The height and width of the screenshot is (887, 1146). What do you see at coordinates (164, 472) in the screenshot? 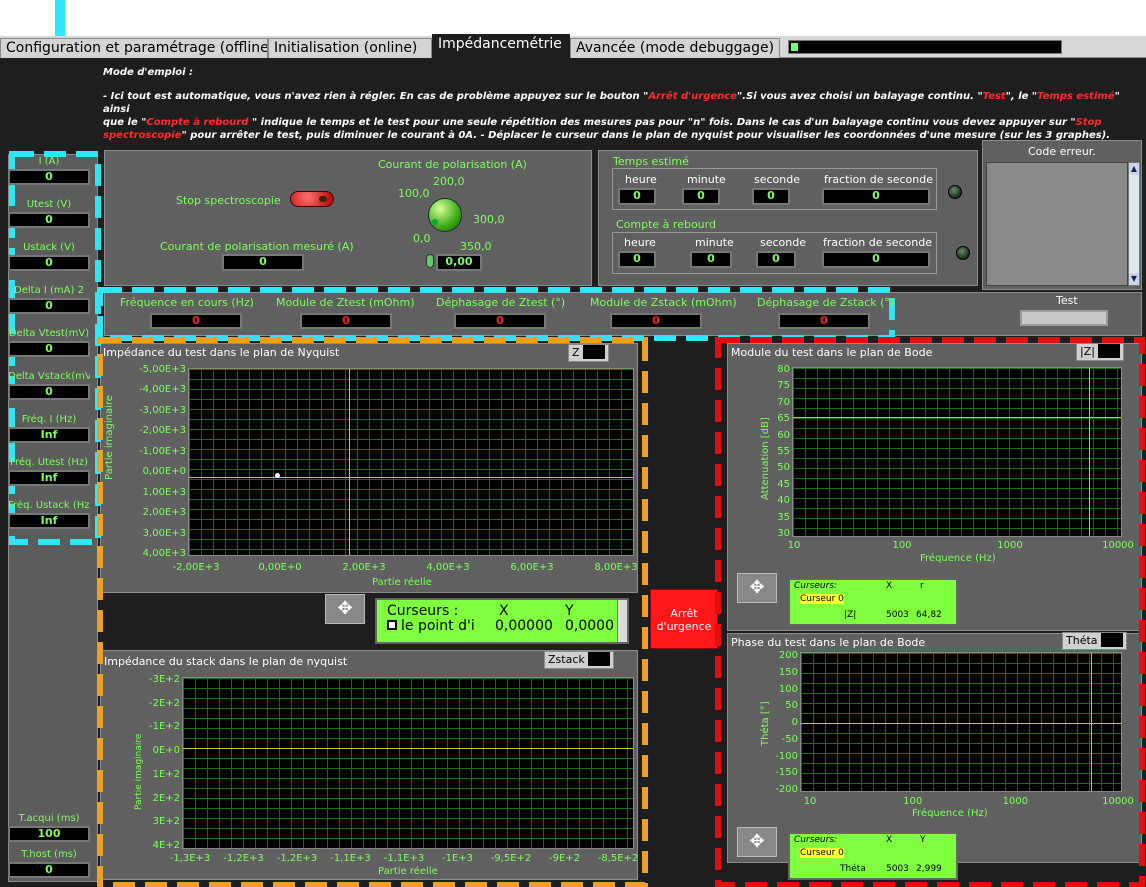
I see `nyq_test-ytick-5: 0,00E+0` at bounding box center [164, 472].